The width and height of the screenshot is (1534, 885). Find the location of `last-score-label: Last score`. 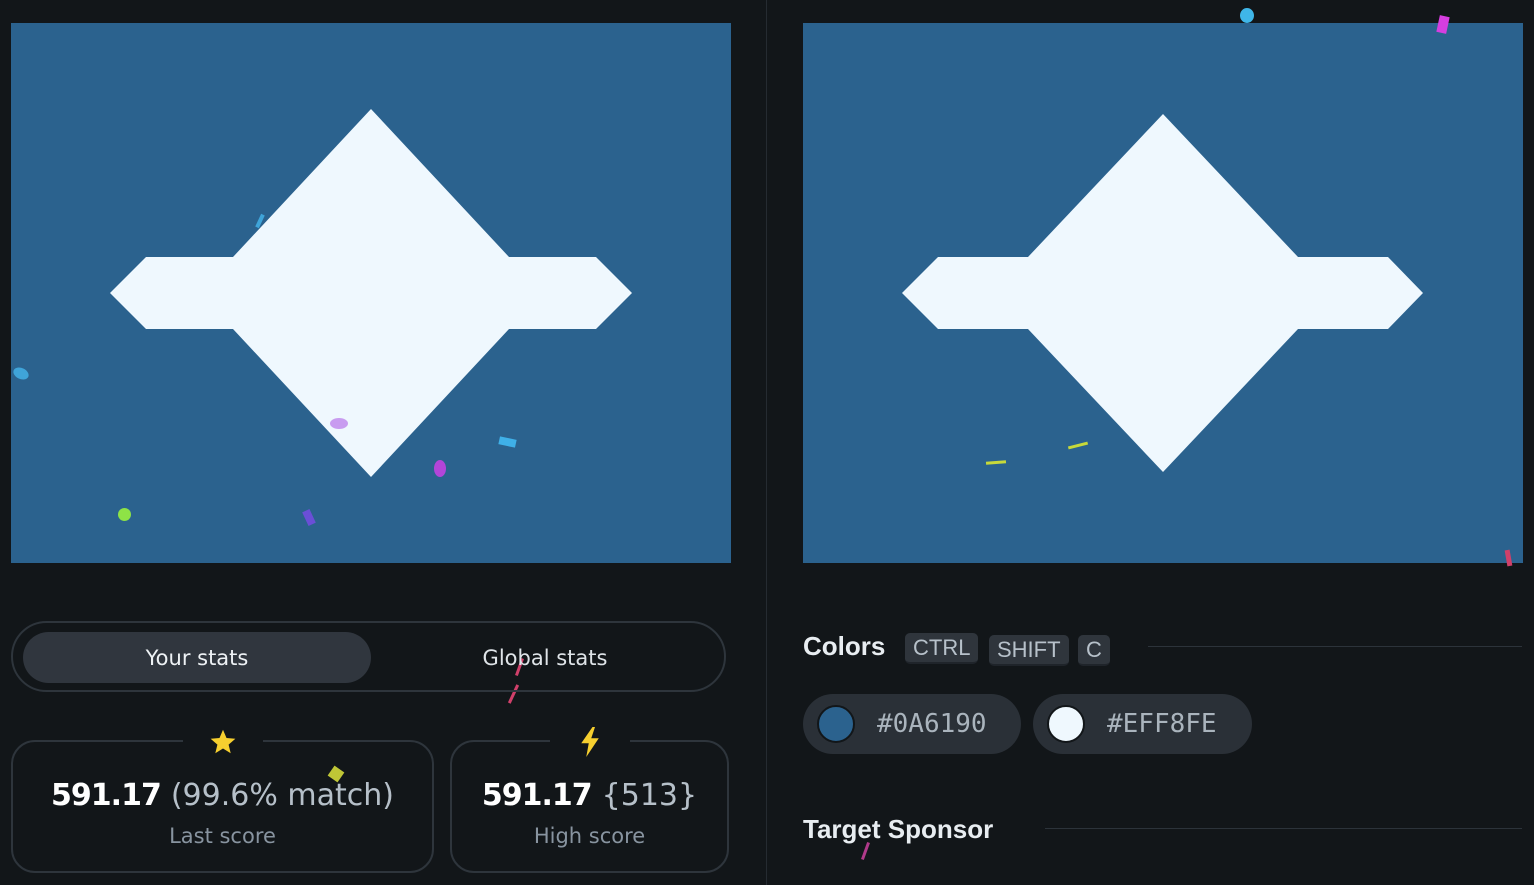

last-score-label: Last score is located at coordinates (222, 836).